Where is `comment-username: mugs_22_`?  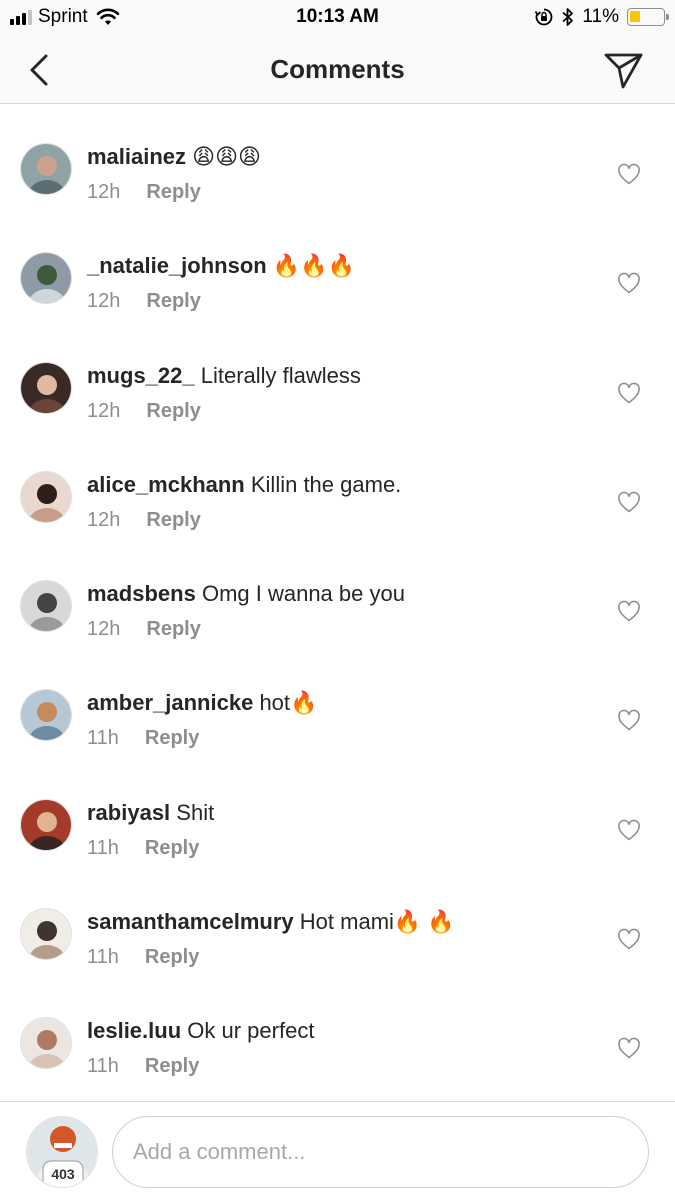
comment-username: mugs_22_ is located at coordinates (141, 375).